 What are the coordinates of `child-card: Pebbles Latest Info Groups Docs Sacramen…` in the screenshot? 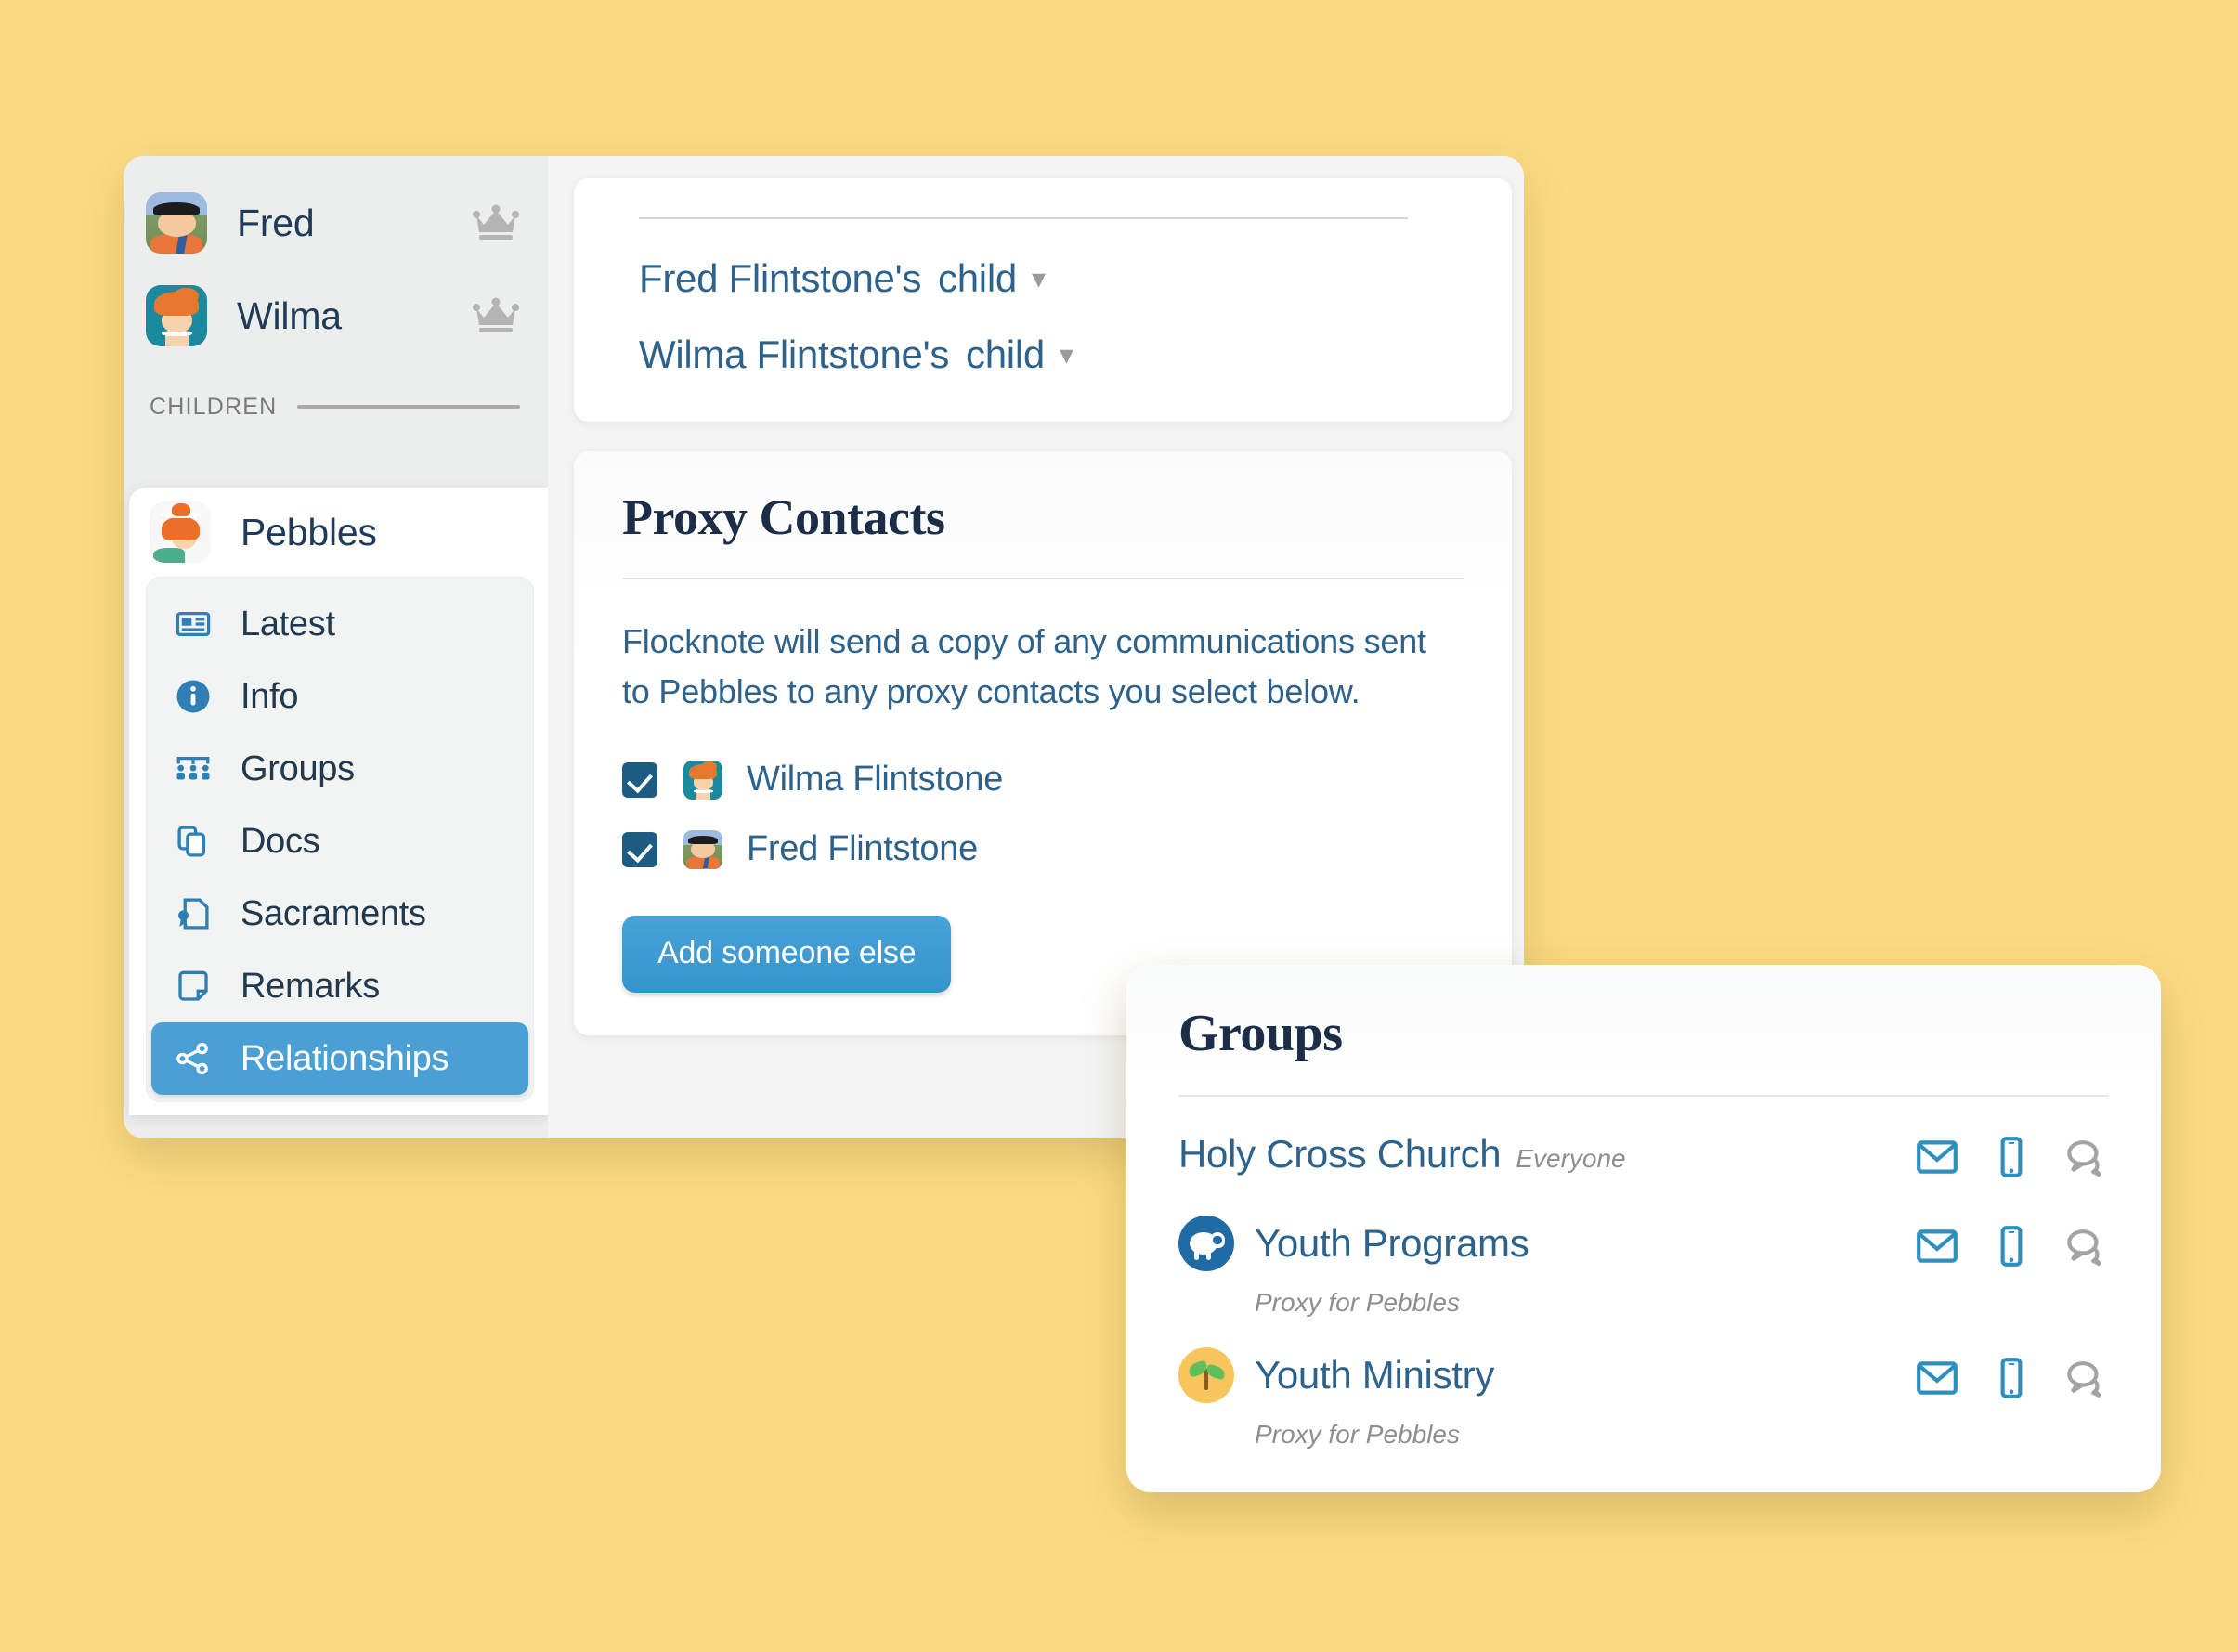 It's located at (339, 801).